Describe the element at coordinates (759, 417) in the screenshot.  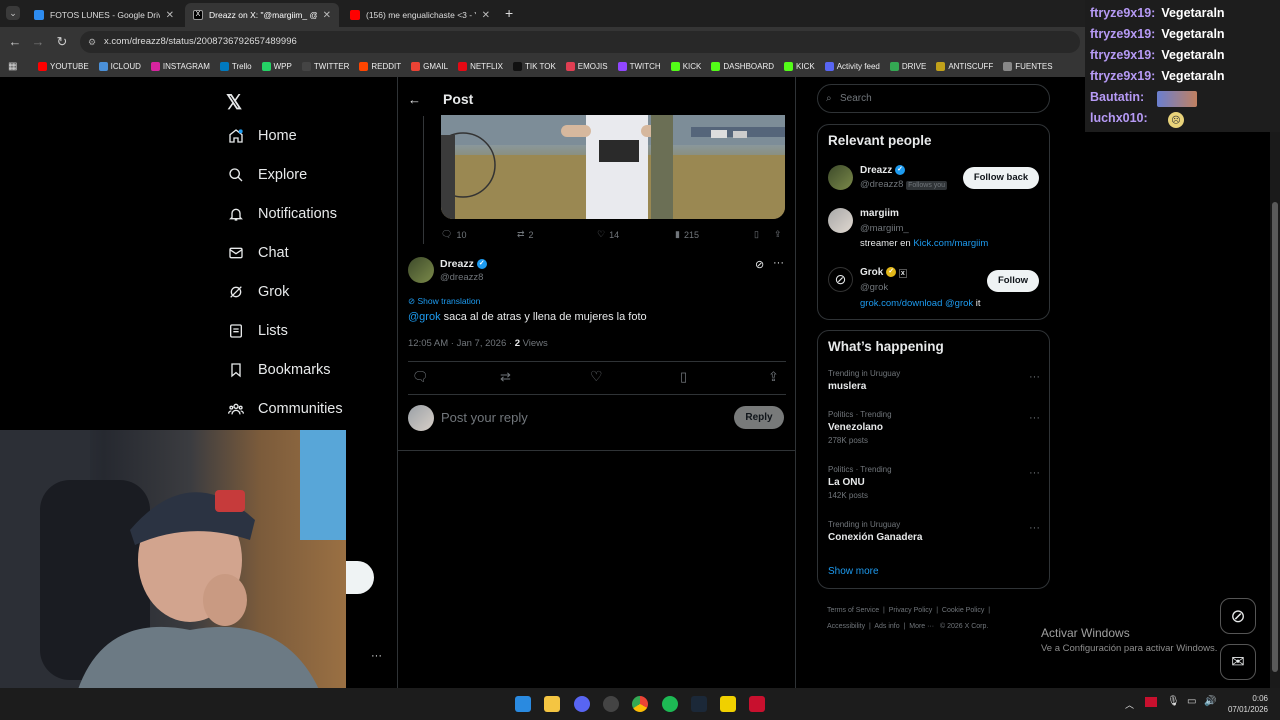
I see `reply-button: Reply` at that location.